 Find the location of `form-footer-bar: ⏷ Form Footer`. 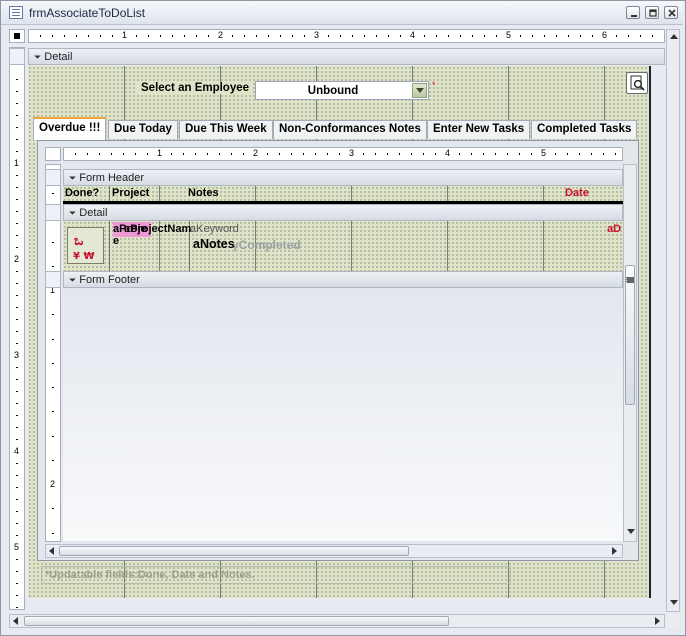

form-footer-bar: ⏷ Form Footer is located at coordinates (343, 279).